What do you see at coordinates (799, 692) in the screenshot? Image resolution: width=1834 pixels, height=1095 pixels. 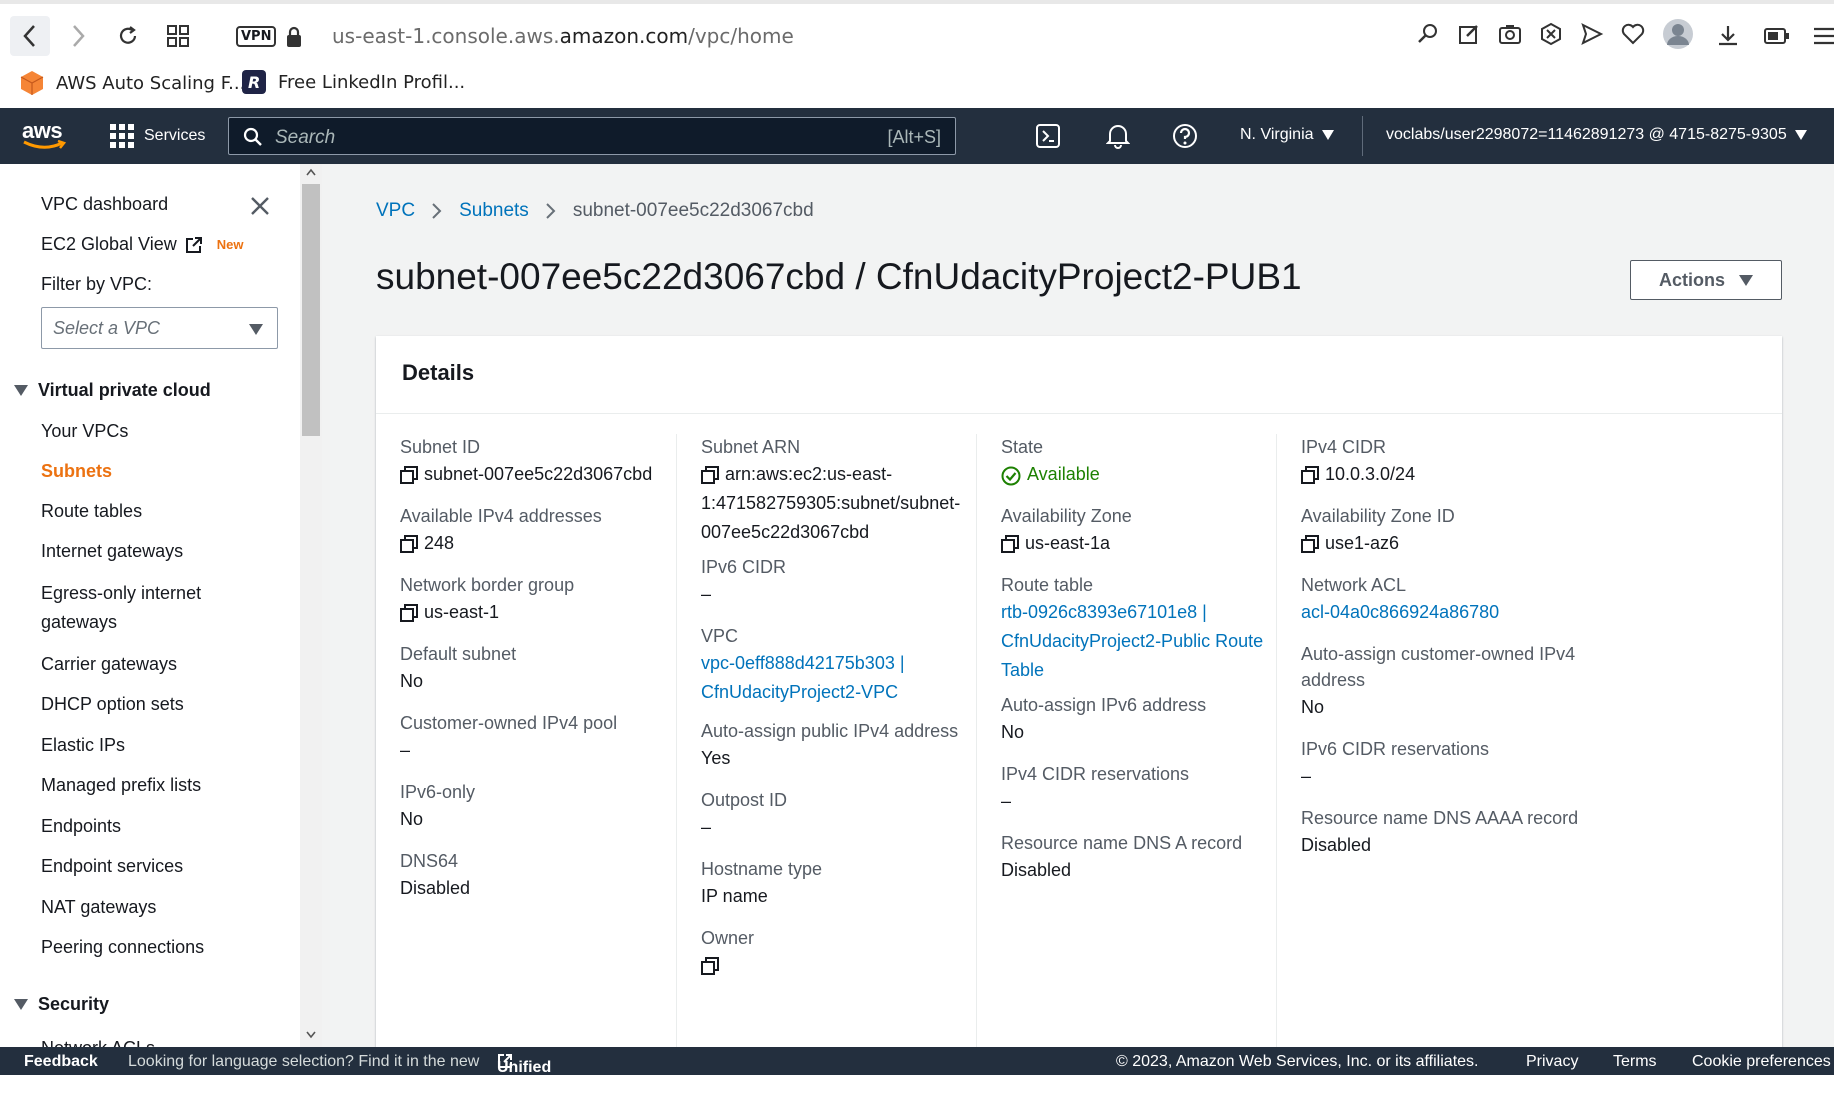 I see `vpc-link-name: CfnUdacityProject2-VPC` at bounding box center [799, 692].